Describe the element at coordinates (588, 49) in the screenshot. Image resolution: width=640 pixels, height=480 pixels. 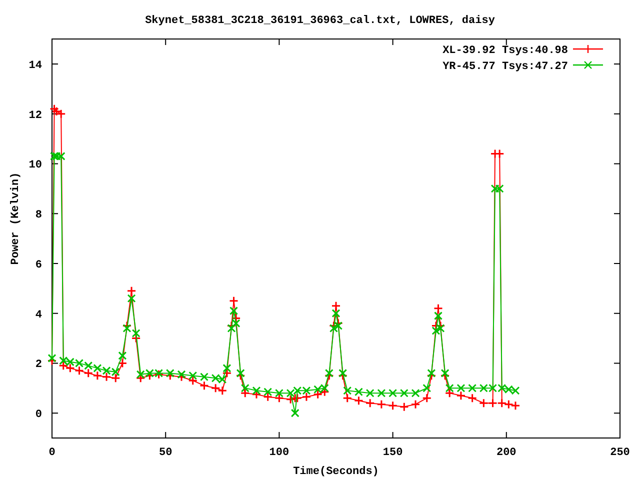
I see `legend-line` at that location.